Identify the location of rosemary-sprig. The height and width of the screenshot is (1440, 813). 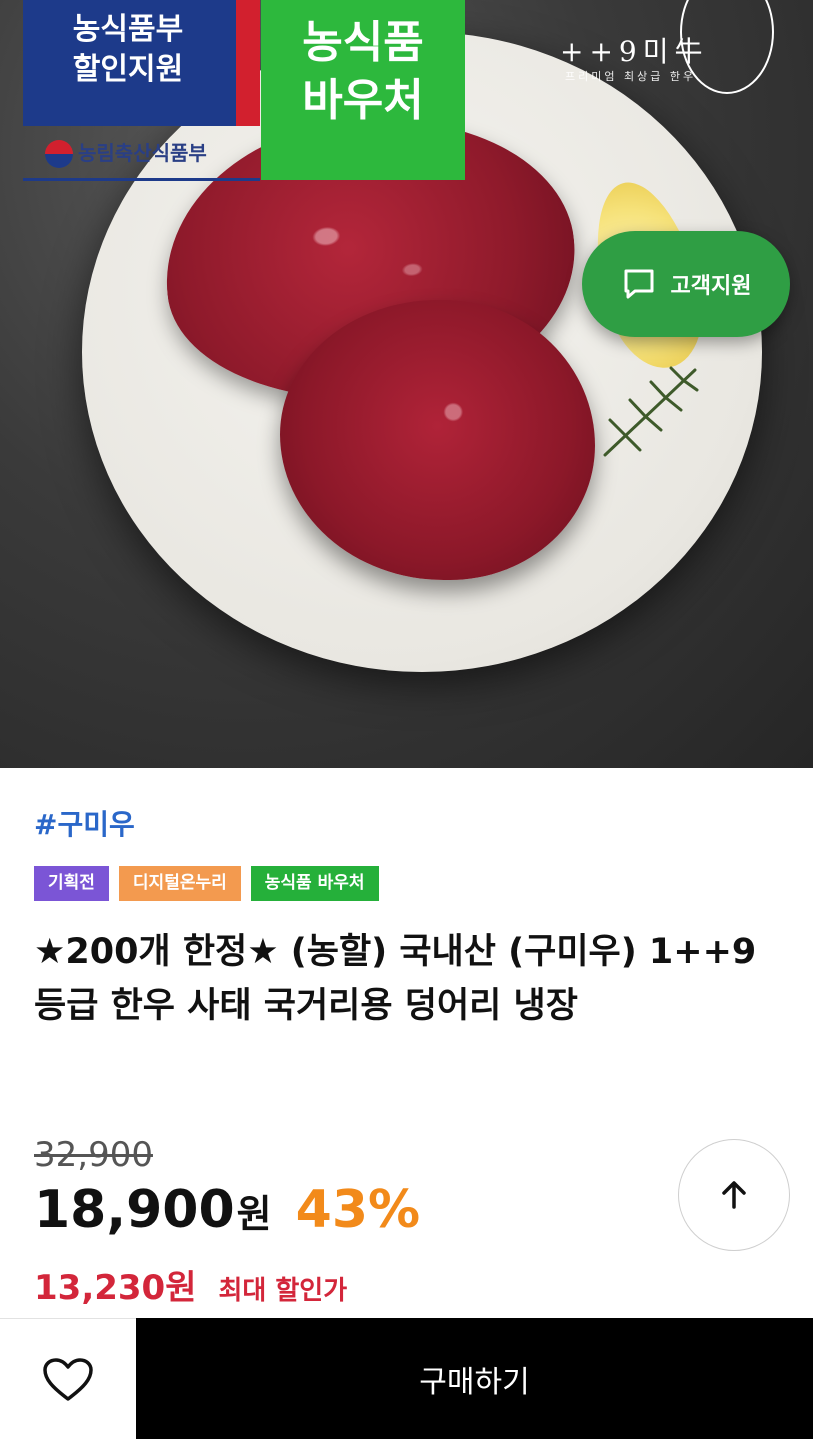
(651, 411).